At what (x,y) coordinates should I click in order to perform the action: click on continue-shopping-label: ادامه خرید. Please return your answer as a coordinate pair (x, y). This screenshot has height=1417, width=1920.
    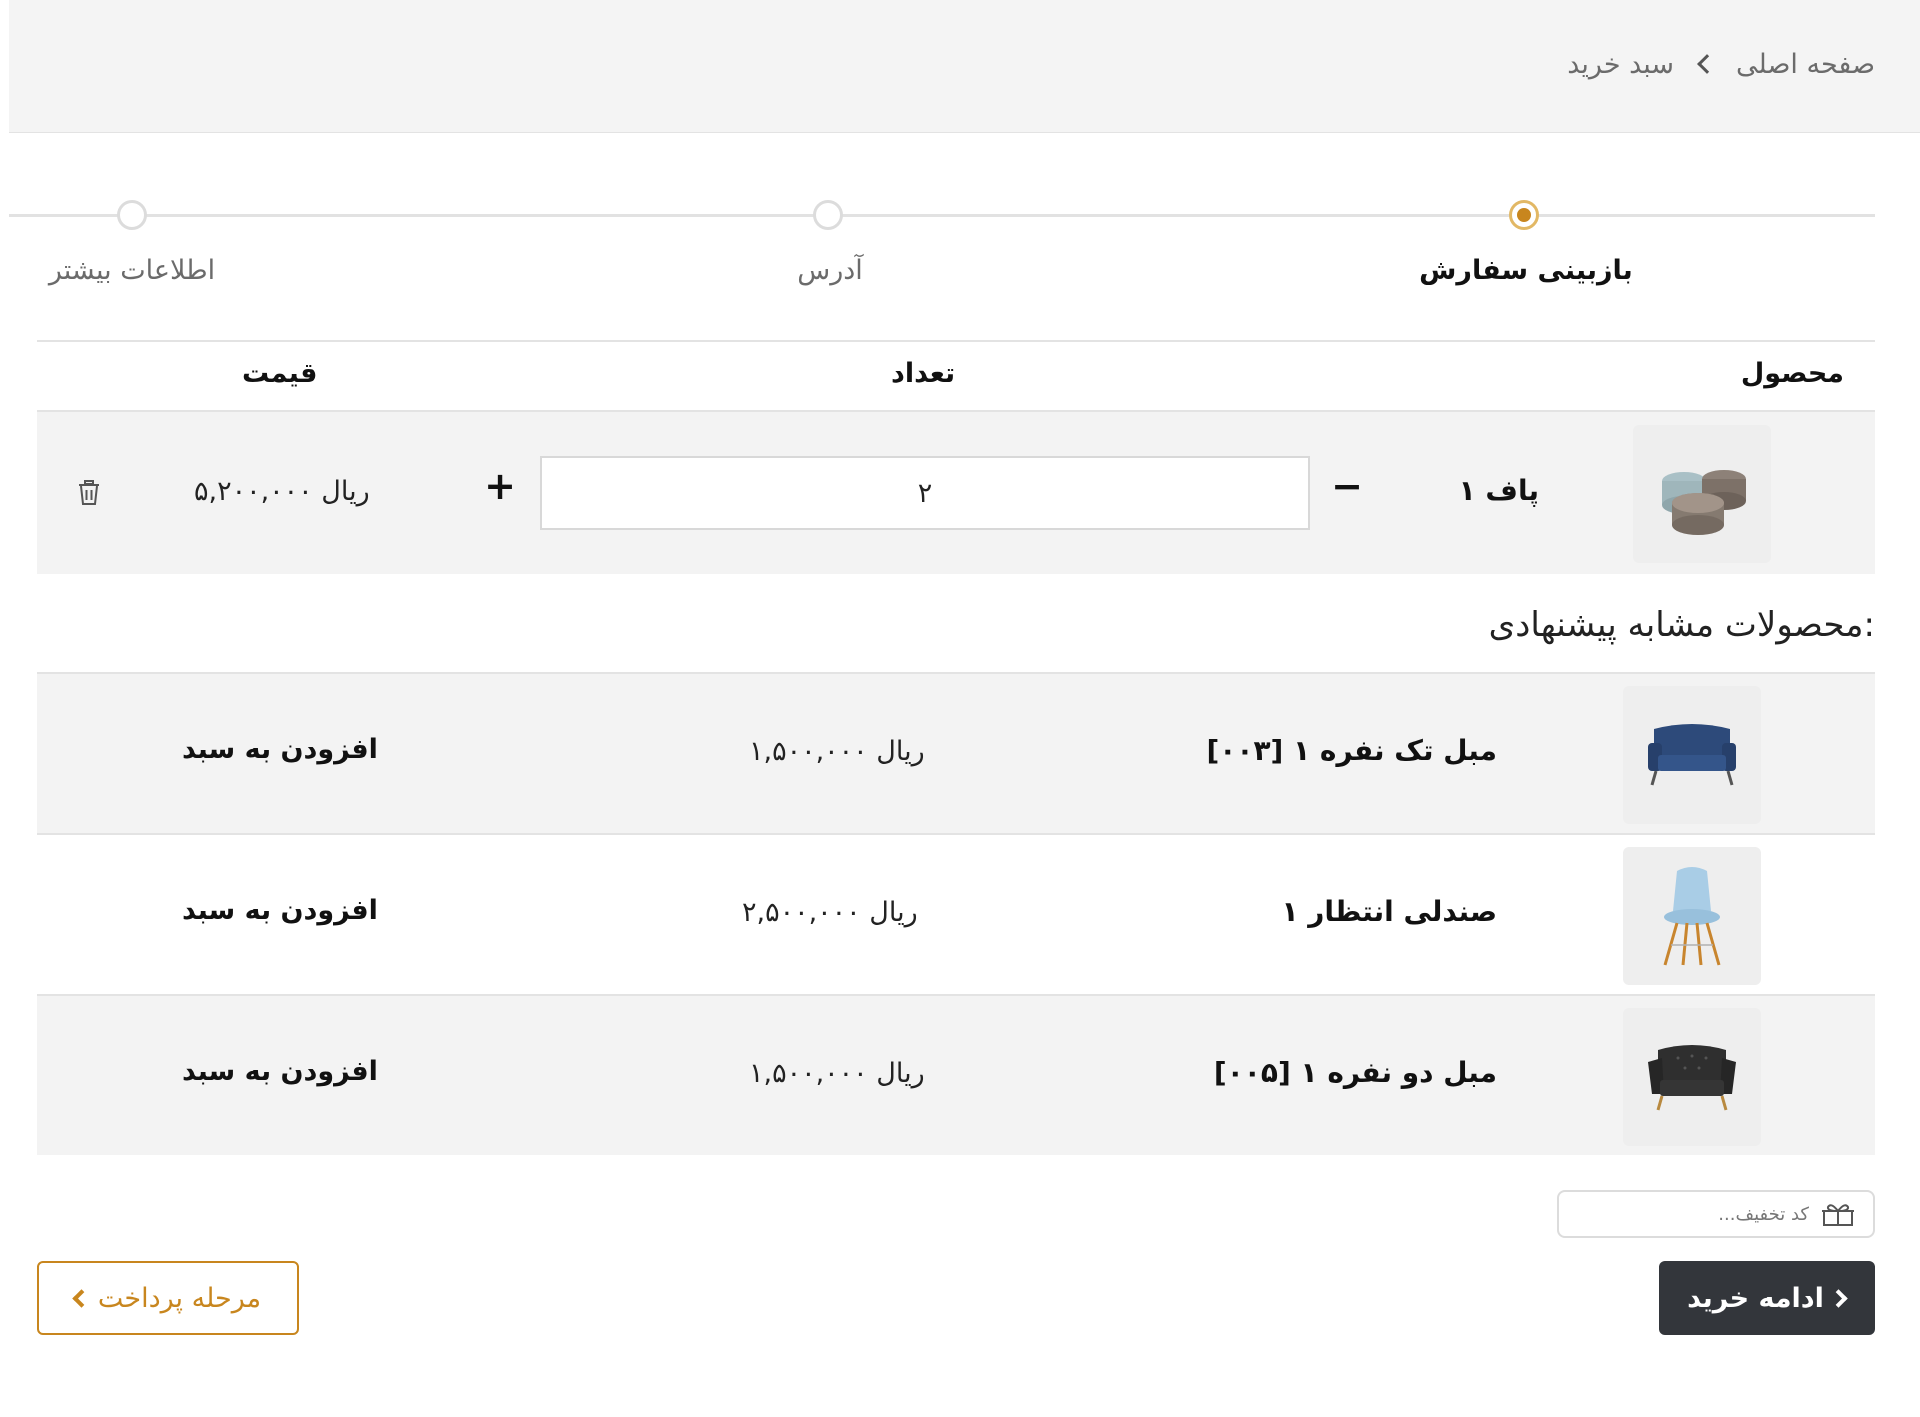
    Looking at the image, I should click on (1755, 1298).